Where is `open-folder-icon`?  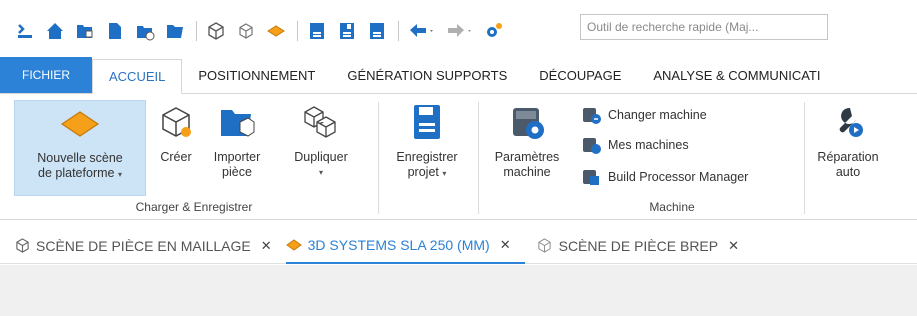
open-folder-icon is located at coordinates (85, 31).